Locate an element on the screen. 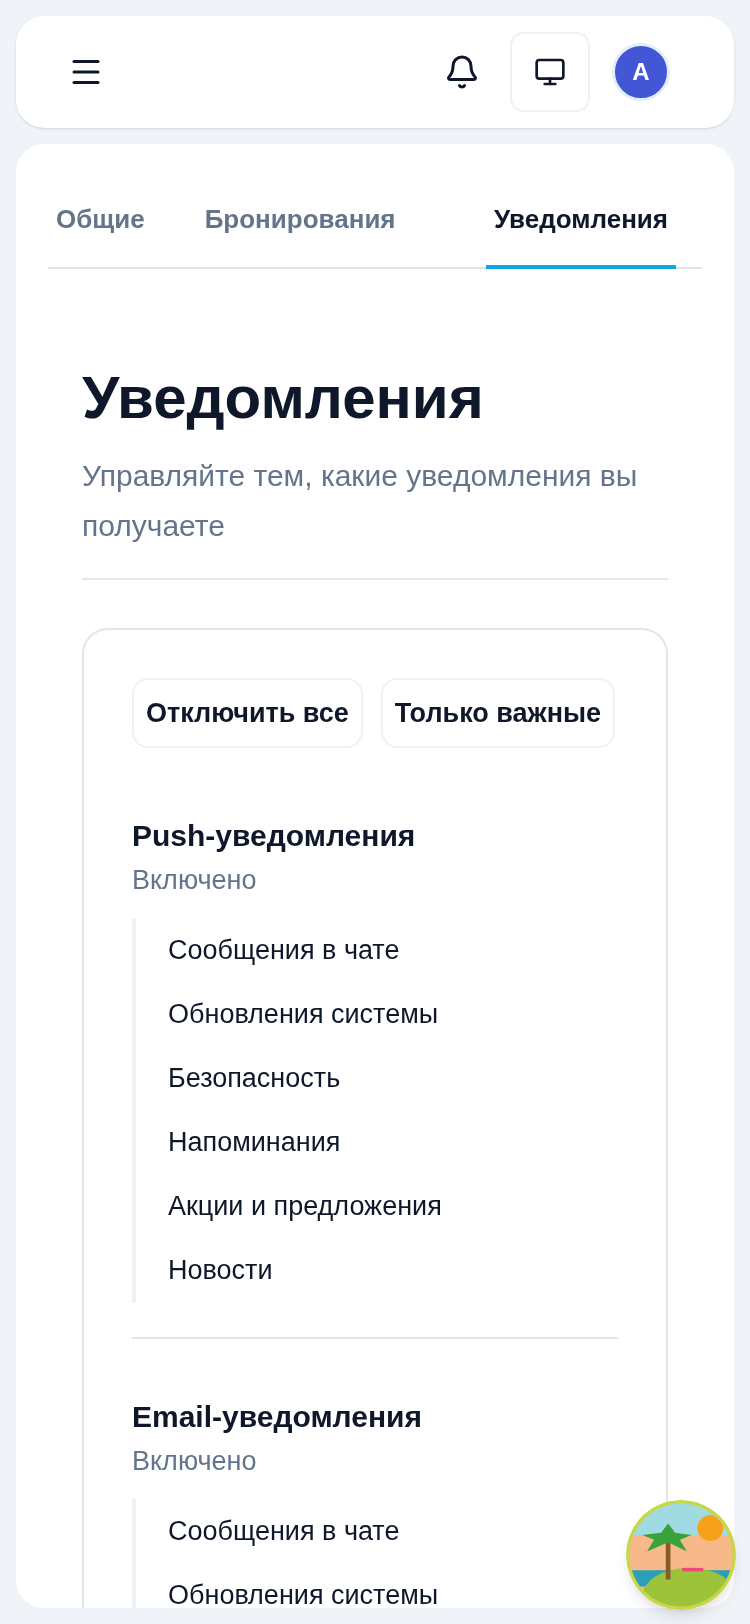 The width and height of the screenshot is (750, 1624). section-title: Email-уведомления is located at coordinates (278, 1416).